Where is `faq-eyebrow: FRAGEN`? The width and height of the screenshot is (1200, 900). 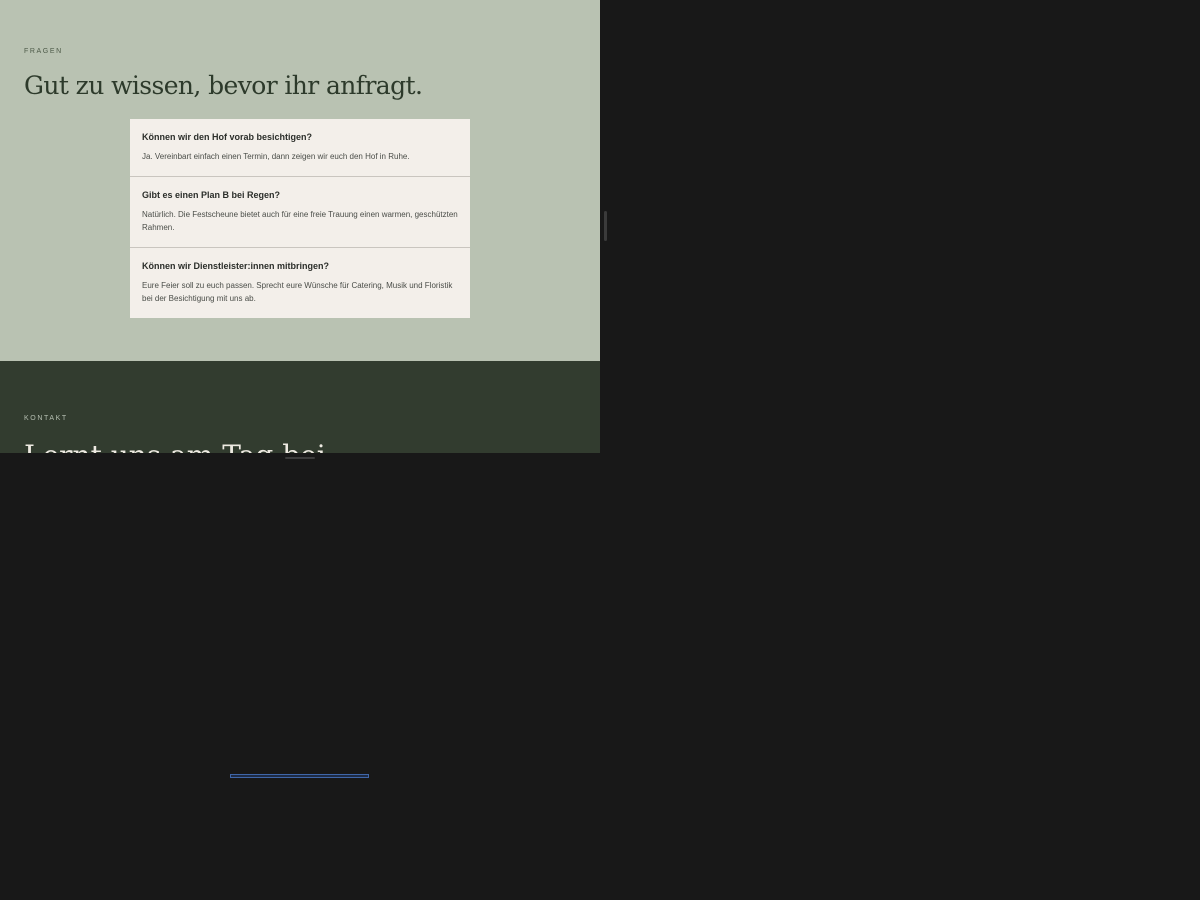
faq-eyebrow: FRAGEN is located at coordinates (43, 51).